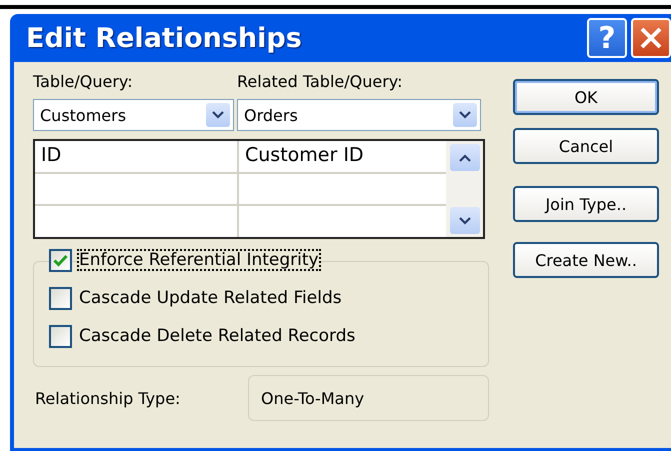 The width and height of the screenshot is (671, 451). I want to click on scroll-down-button, so click(465, 220).